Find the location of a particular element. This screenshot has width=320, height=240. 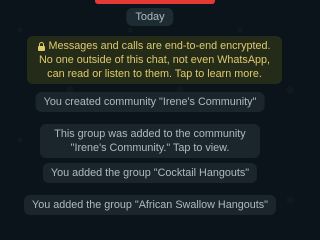

system-message-group-added: You added the group "Cocktail Hangouts" is located at coordinates (150, 173).